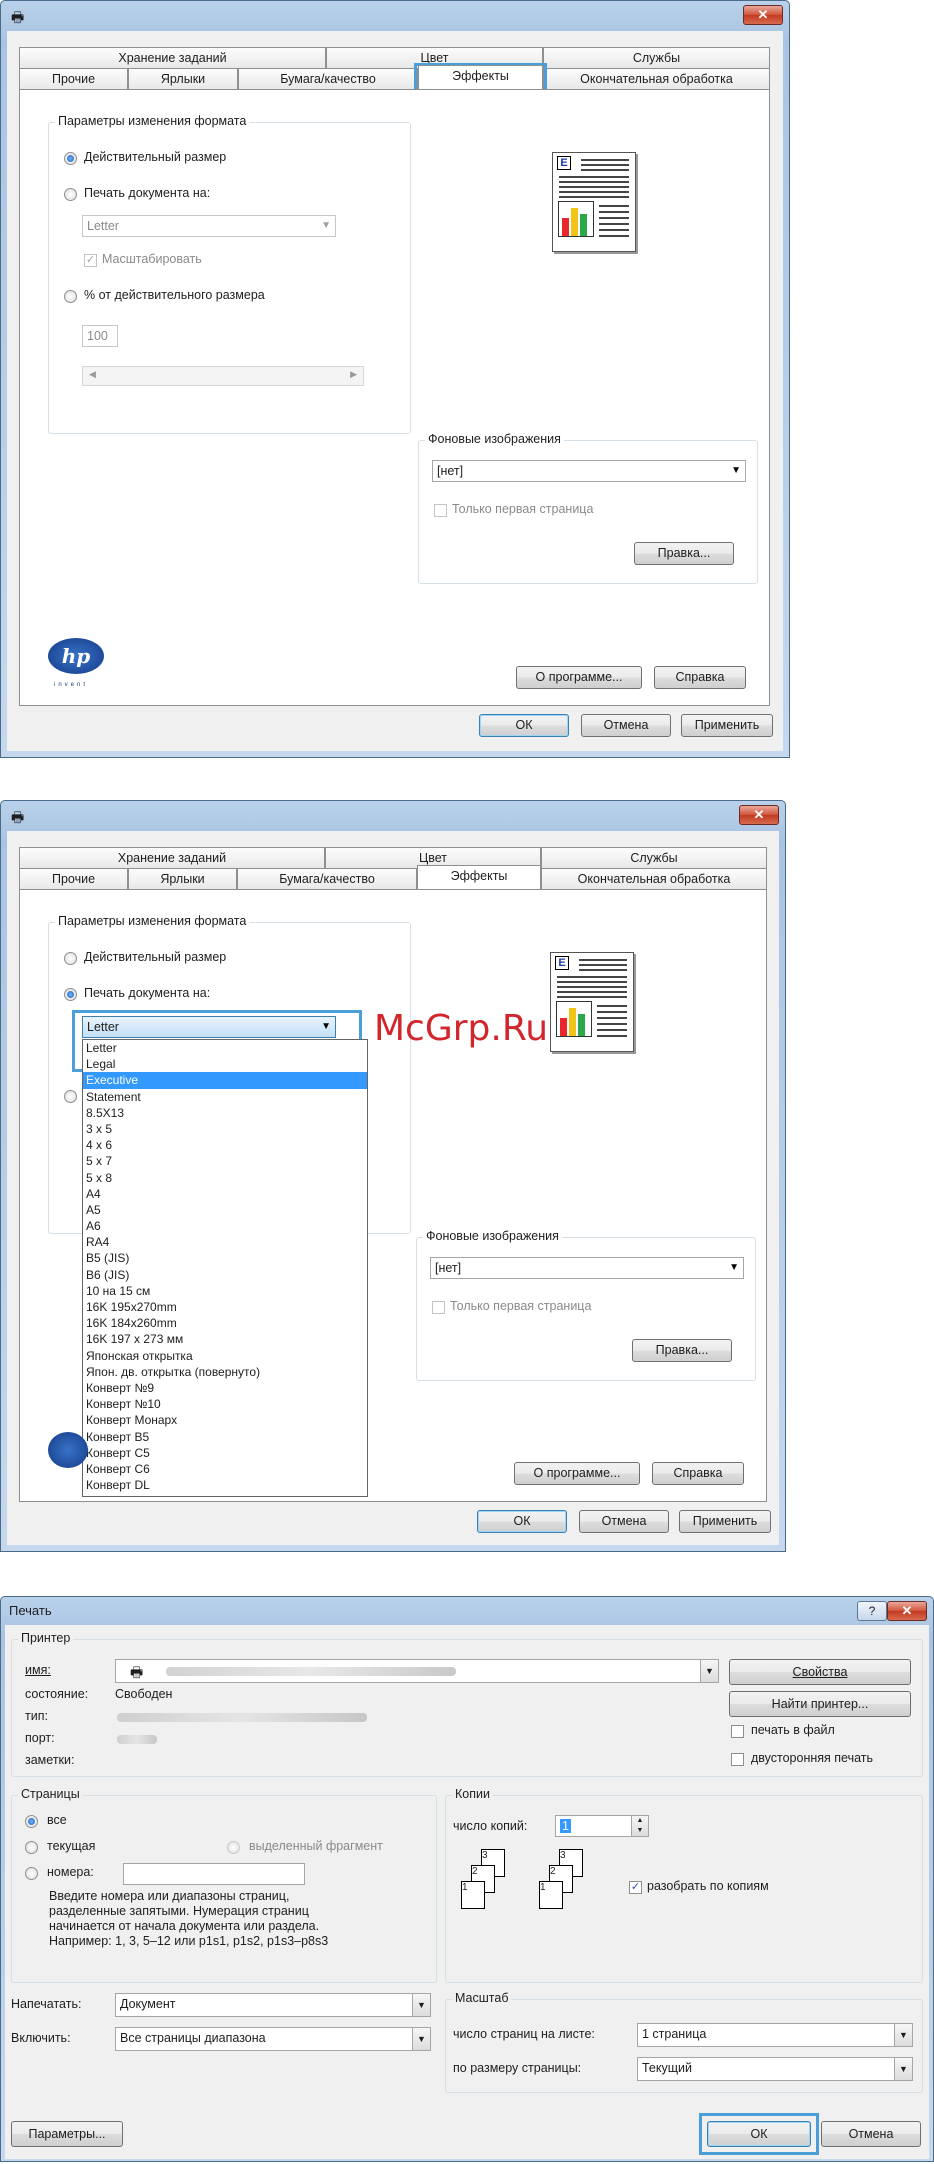 This screenshot has height=2164, width=934. Describe the element at coordinates (640, 1826) in the screenshot. I see `copies-spinner: ▲ ▼` at that location.